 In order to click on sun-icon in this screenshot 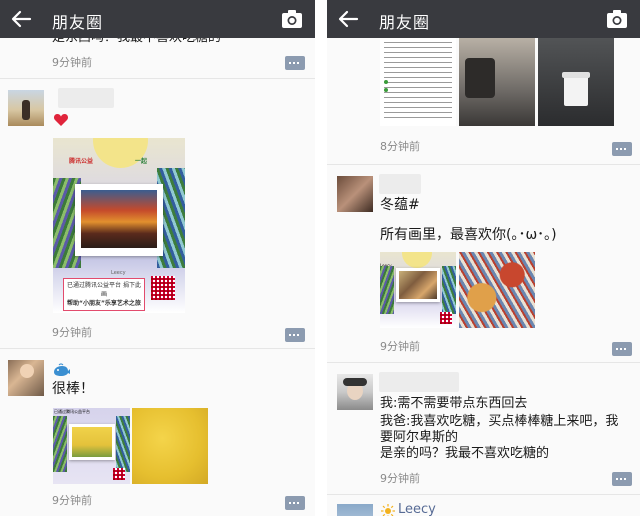, I will do `click(388, 510)`.